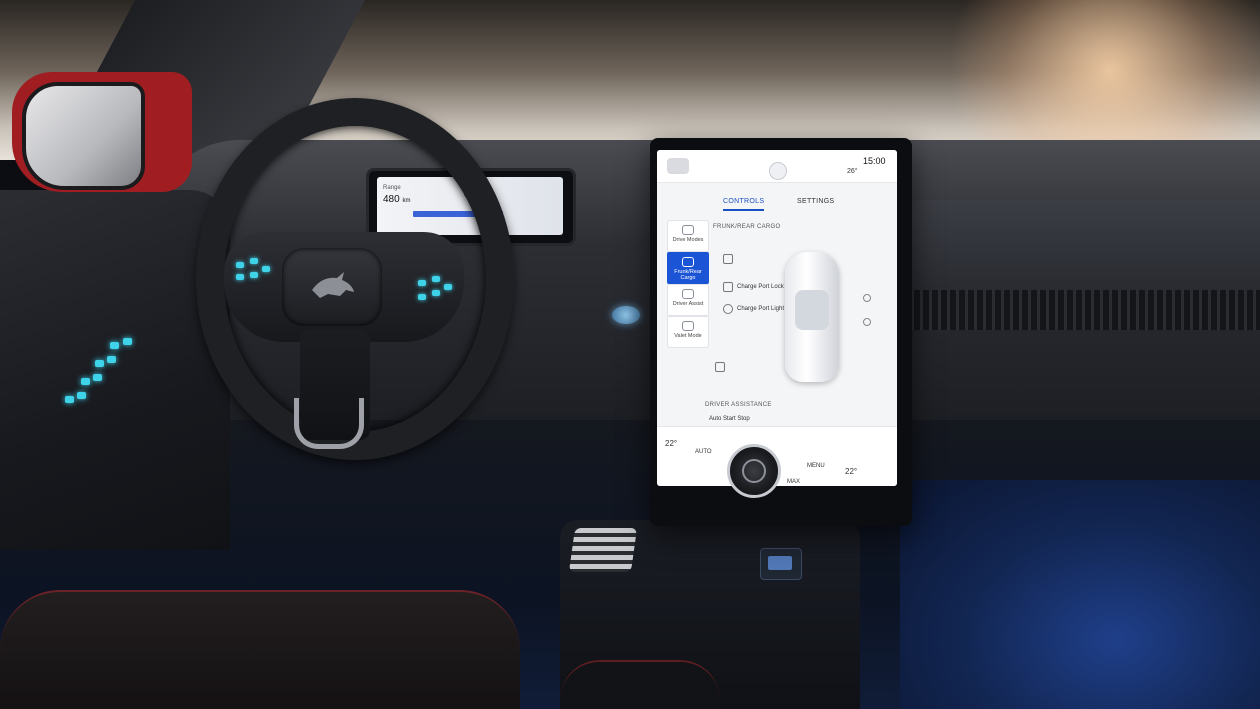  I want to click on driver-seat, so click(260, 649).